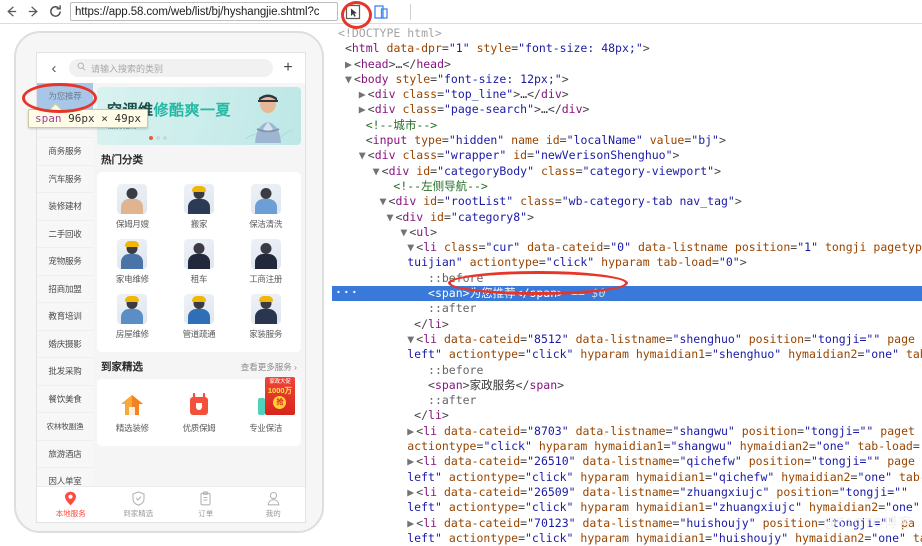 The height and width of the screenshot is (546, 922). Describe the element at coordinates (65, 289) in the screenshot. I see `sidebar-item-zhaoshang: 招商加盟` at that location.